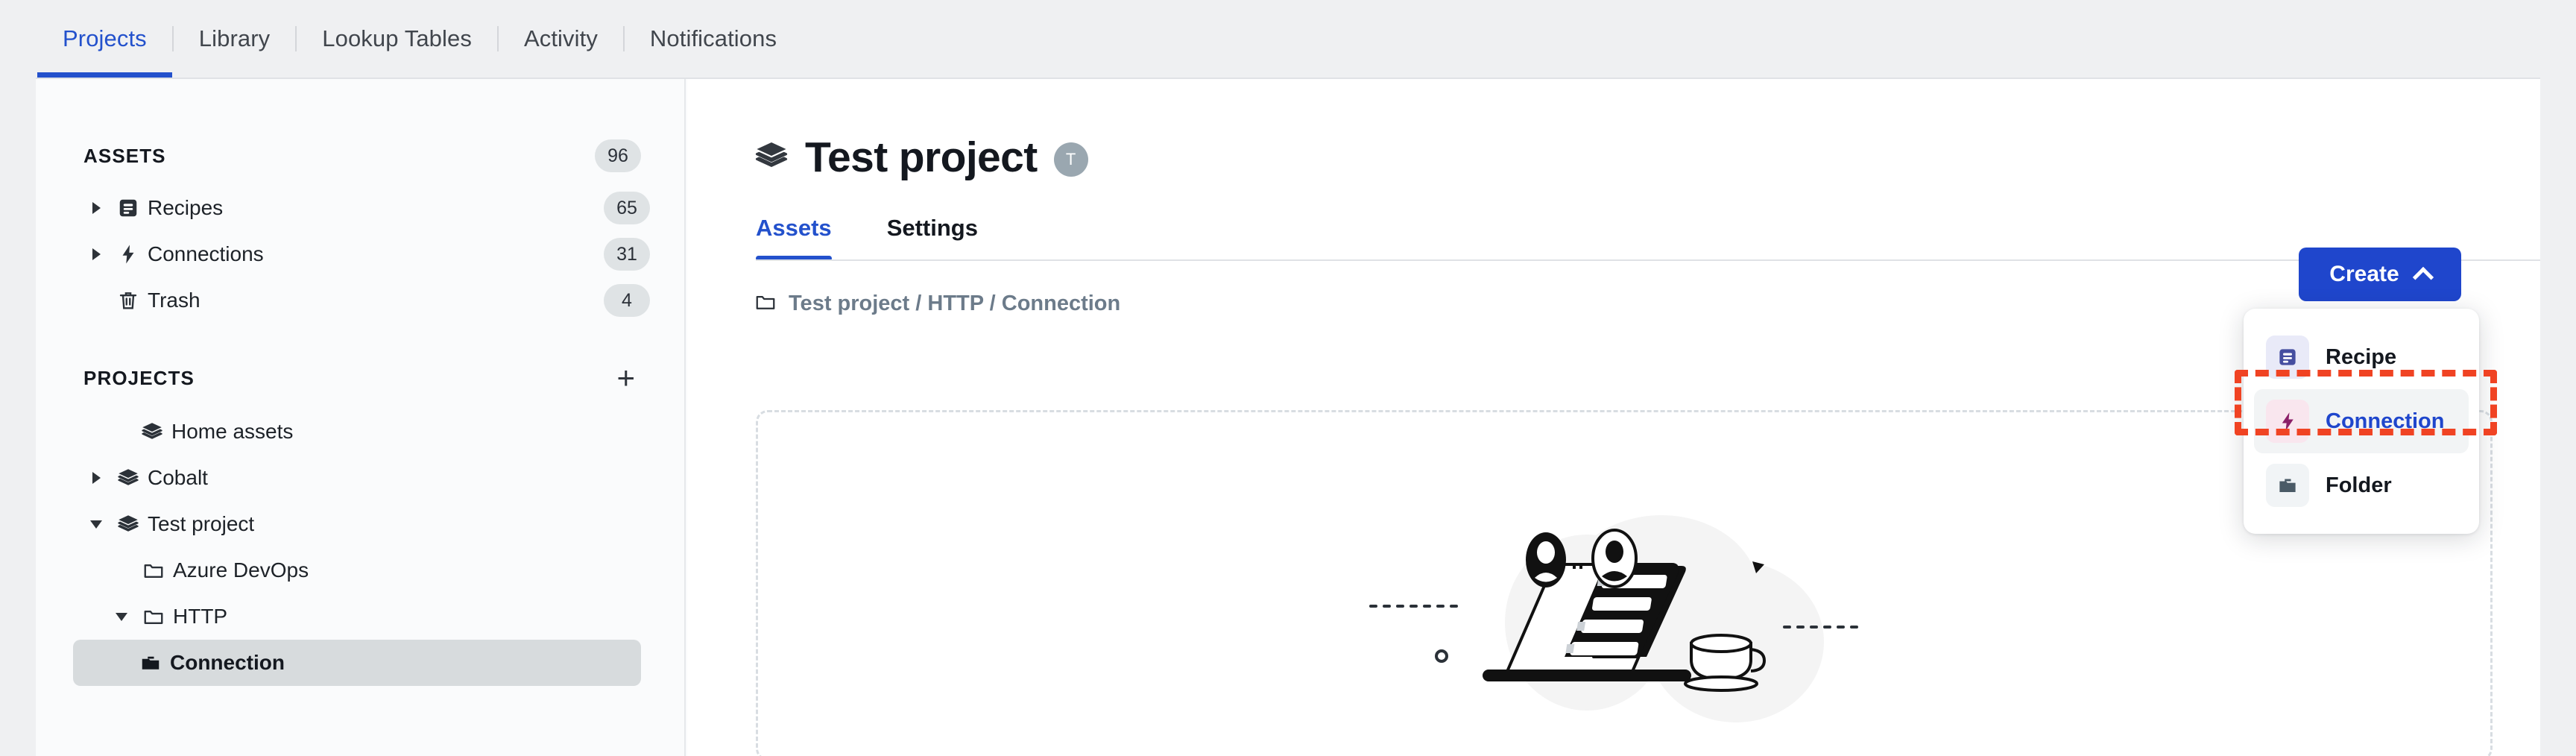  What do you see at coordinates (627, 254) in the screenshot?
I see `connections-count-badge: 31` at bounding box center [627, 254].